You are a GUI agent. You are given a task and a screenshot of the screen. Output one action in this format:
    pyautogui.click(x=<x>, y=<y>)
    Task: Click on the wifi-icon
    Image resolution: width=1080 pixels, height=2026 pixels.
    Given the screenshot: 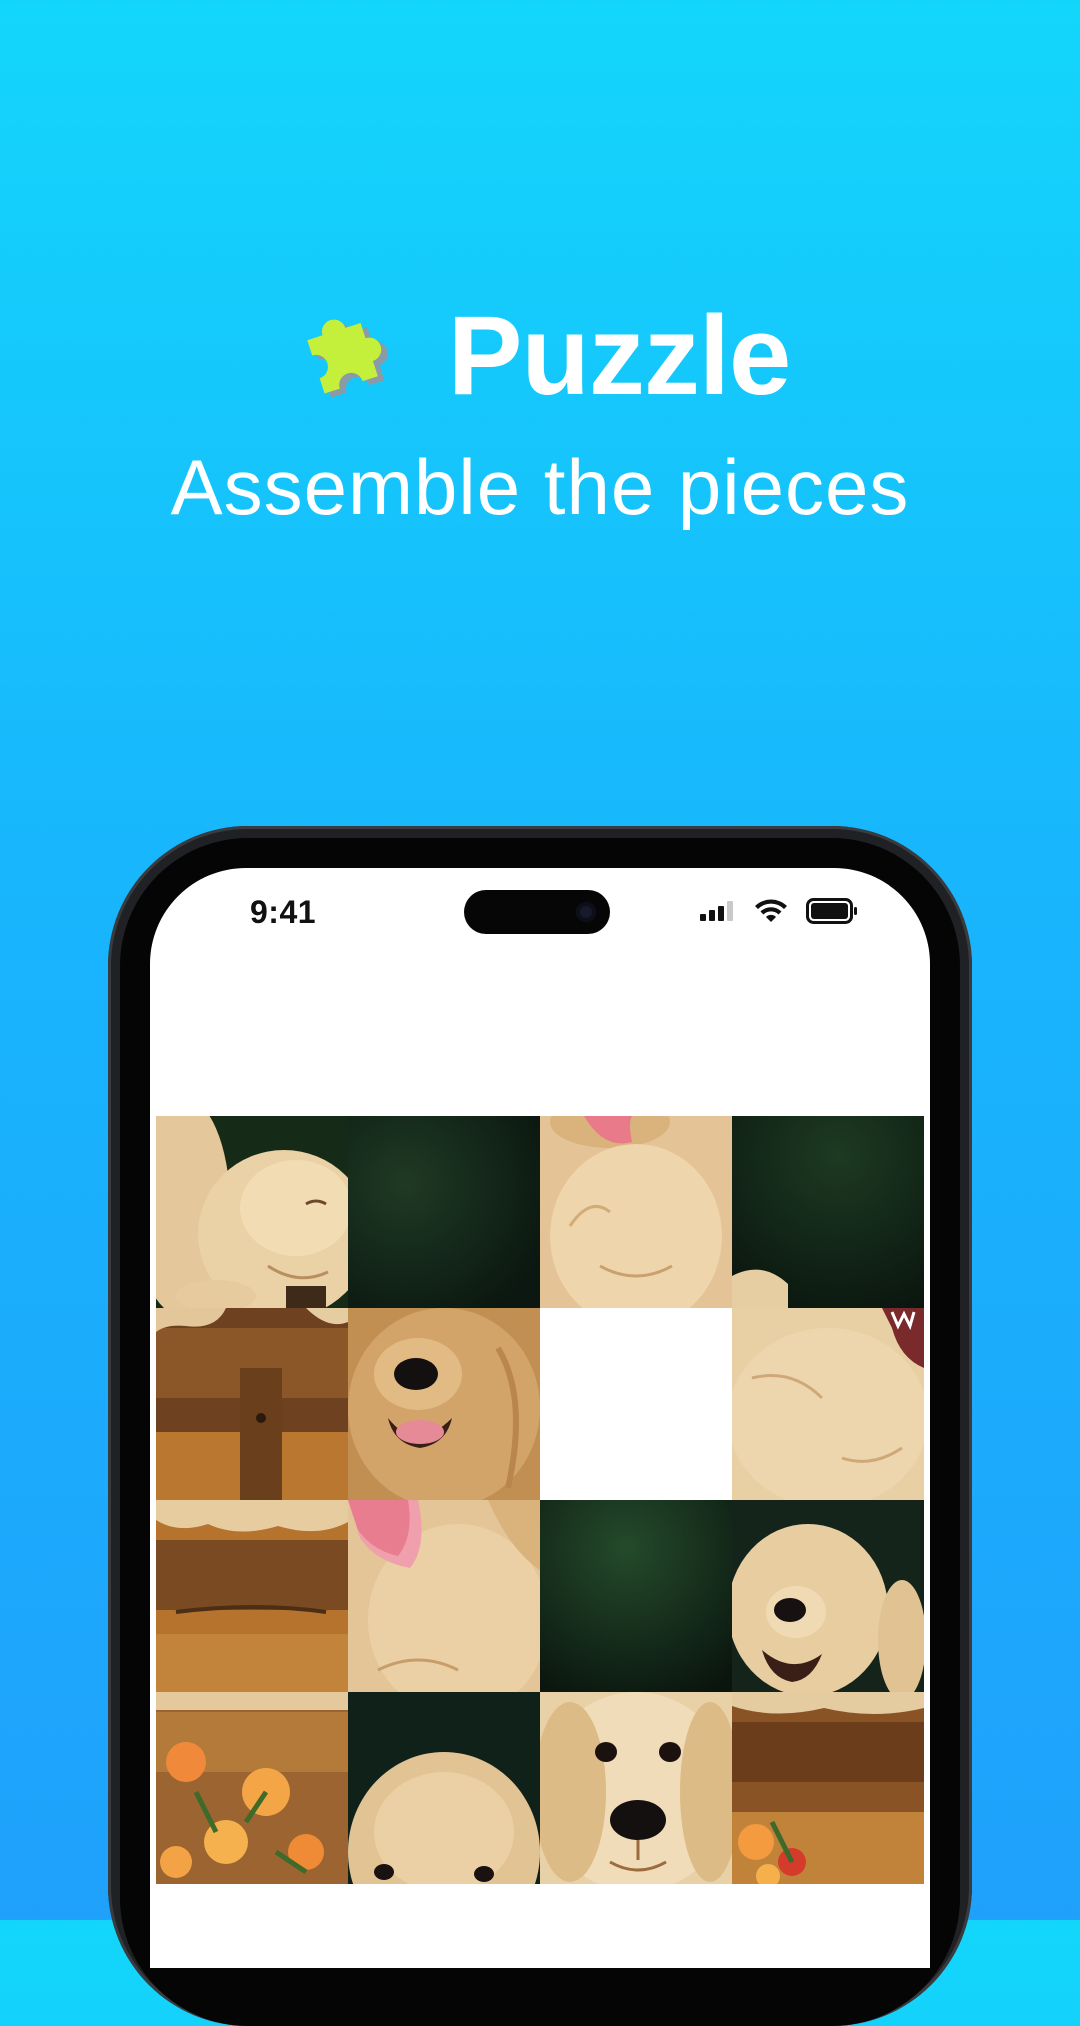 What is the action you would take?
    pyautogui.click(x=771, y=910)
    